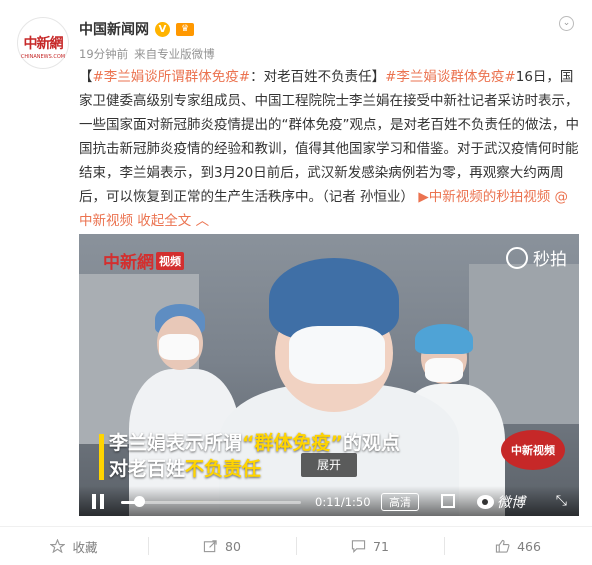  What do you see at coordinates (550, 260) in the screenshot?
I see `miaopai-label: 秒拍` at bounding box center [550, 260].